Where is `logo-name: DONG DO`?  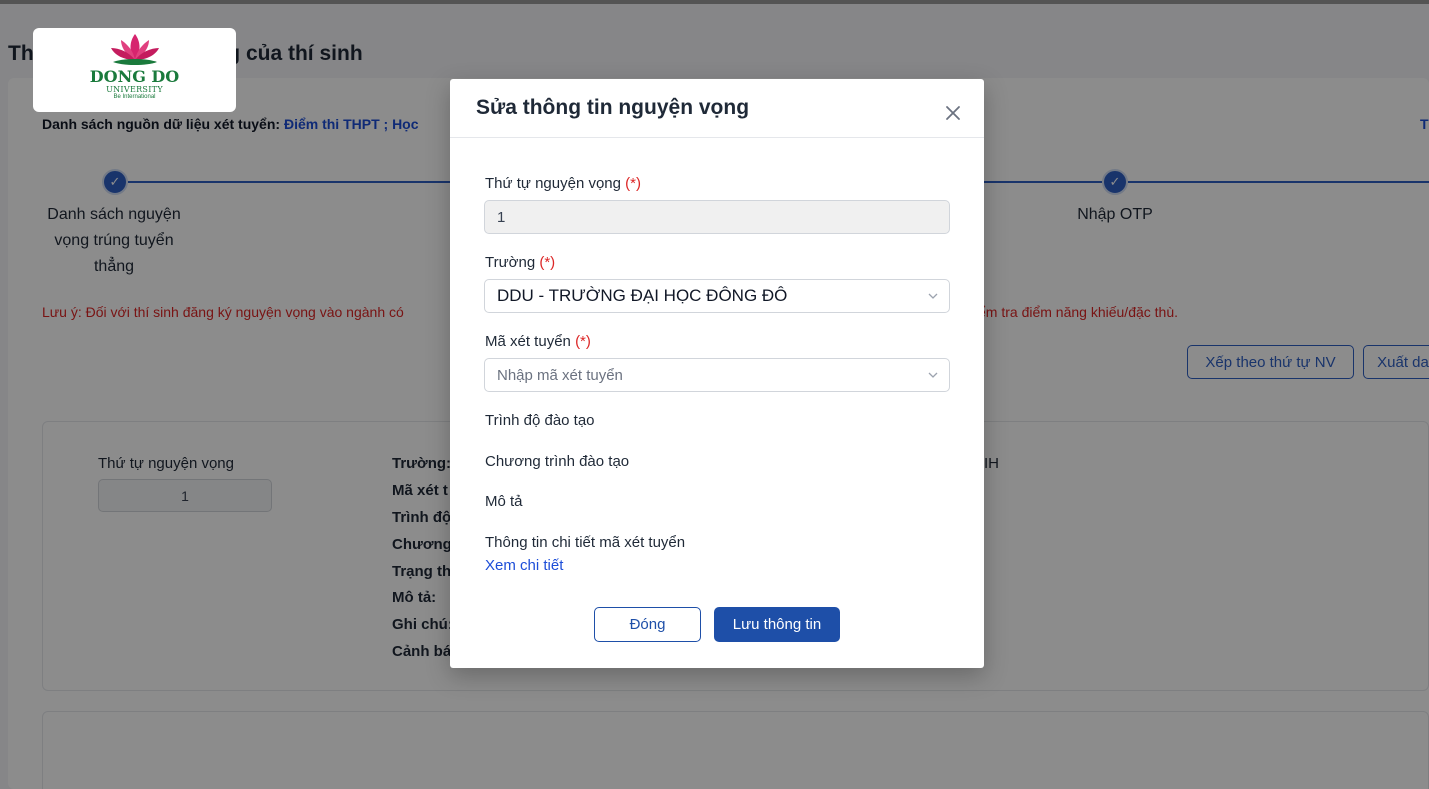
logo-name: DONG DO is located at coordinates (134, 76).